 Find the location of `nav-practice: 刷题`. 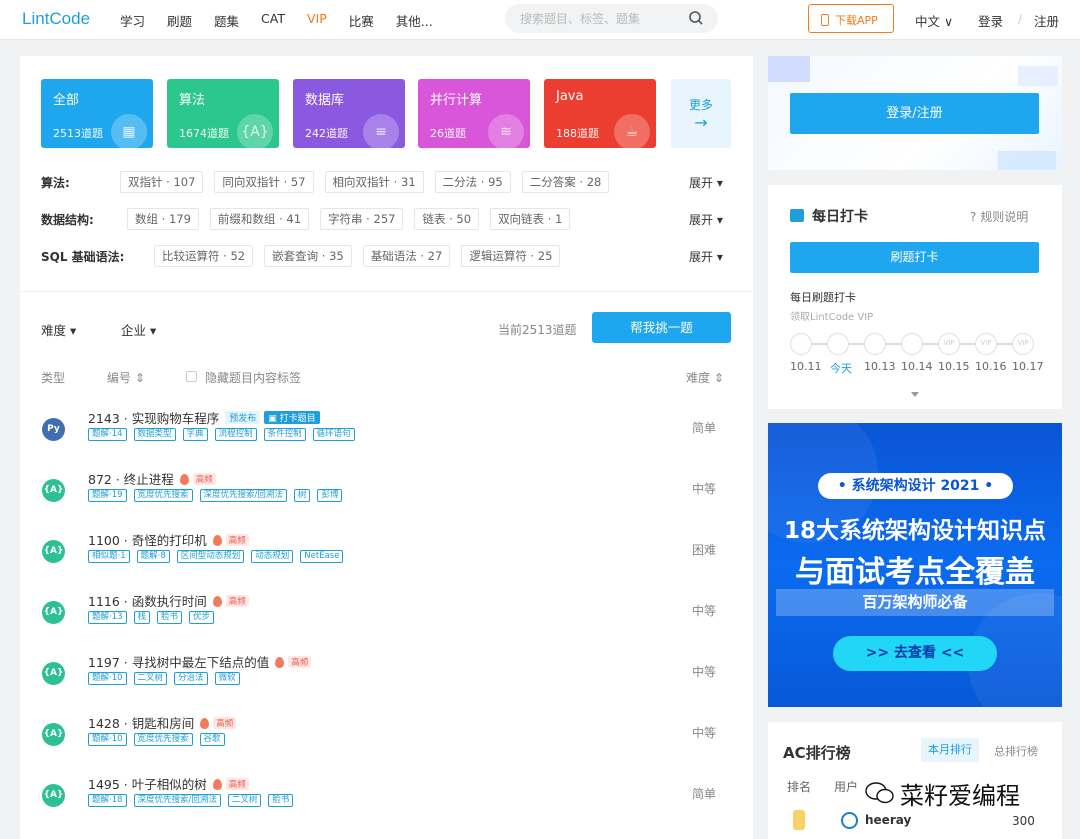

nav-practice: 刷题 is located at coordinates (179, 20).